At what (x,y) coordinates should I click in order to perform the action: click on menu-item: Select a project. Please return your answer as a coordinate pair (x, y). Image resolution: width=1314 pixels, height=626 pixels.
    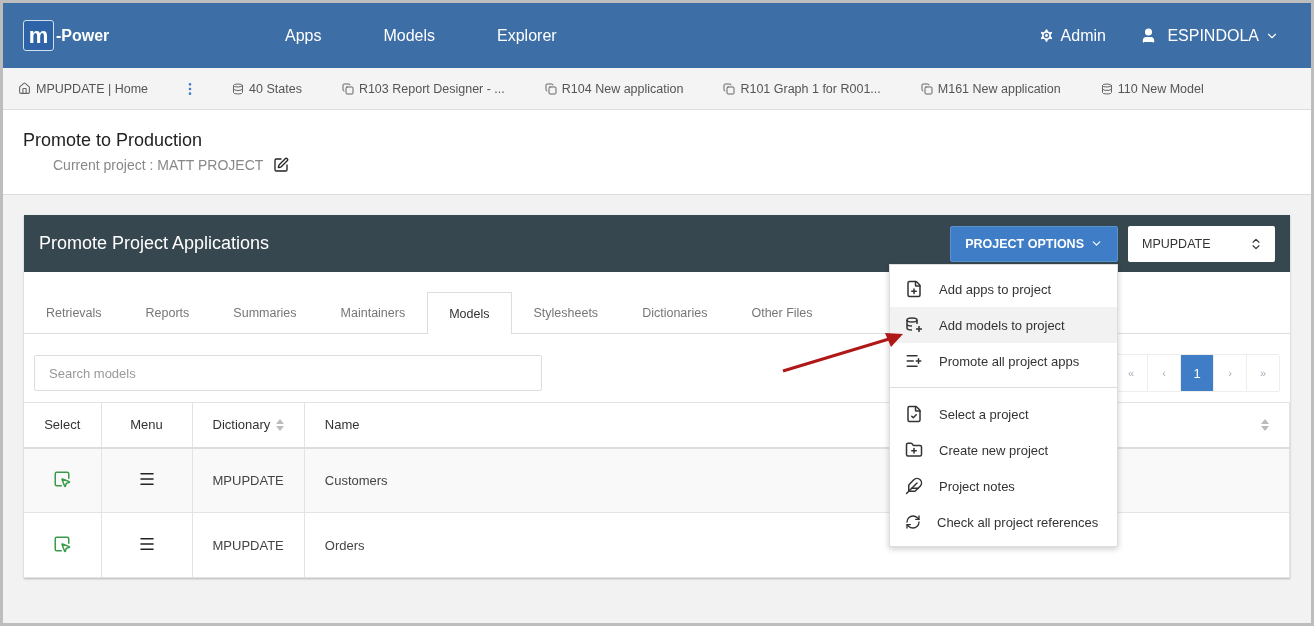
    Looking at the image, I should click on (1003, 414).